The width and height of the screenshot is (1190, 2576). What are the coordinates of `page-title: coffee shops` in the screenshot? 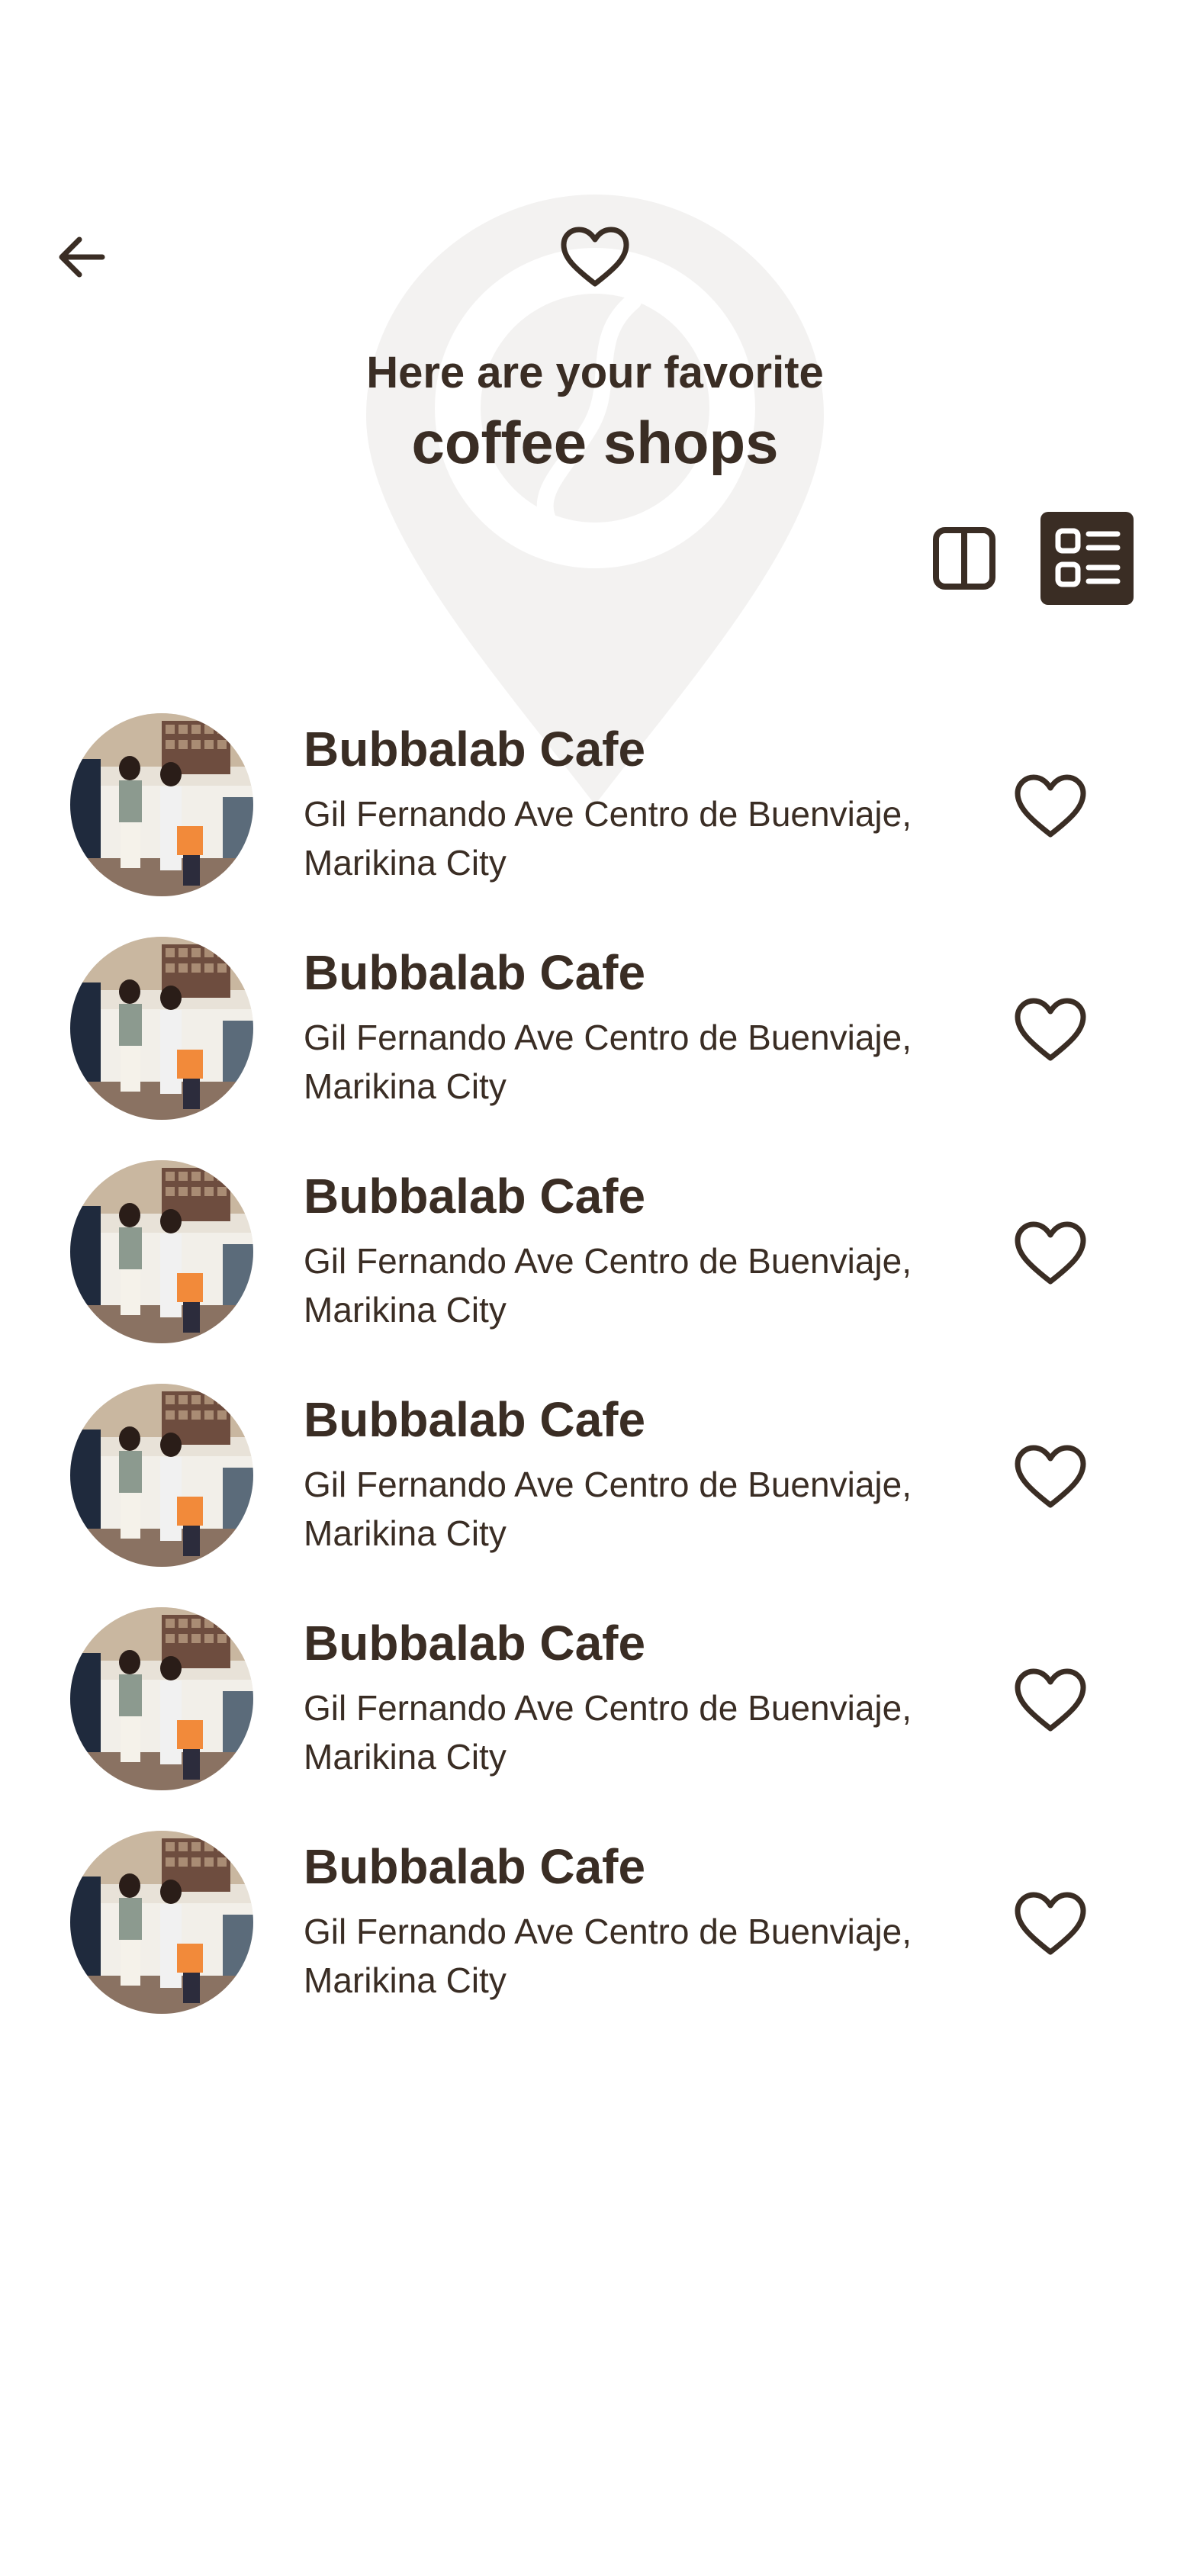 It's located at (595, 442).